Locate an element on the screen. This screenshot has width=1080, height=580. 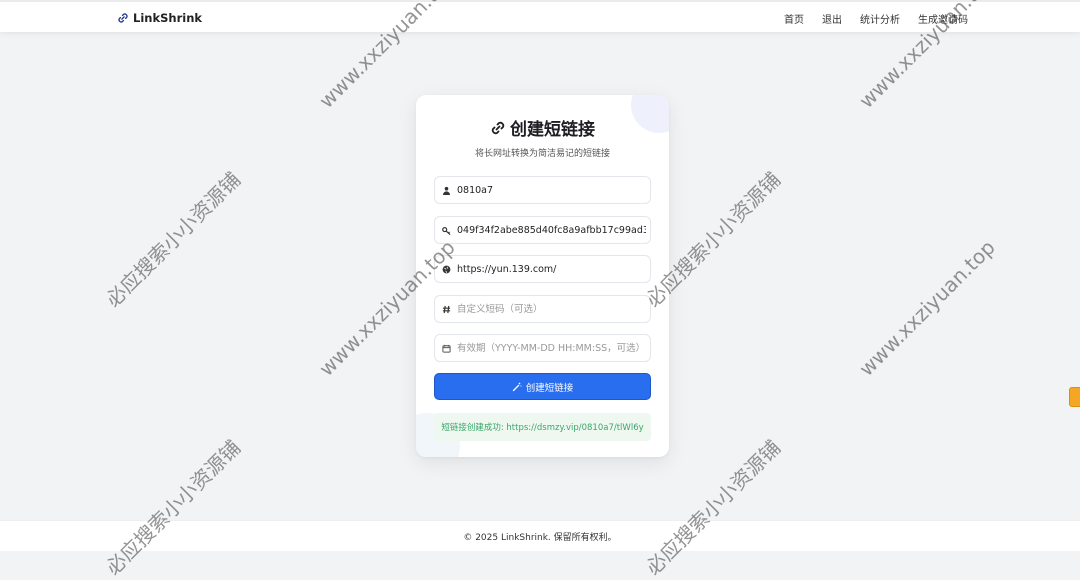
create-short-link-label: 创建短链接 is located at coordinates (549, 388).